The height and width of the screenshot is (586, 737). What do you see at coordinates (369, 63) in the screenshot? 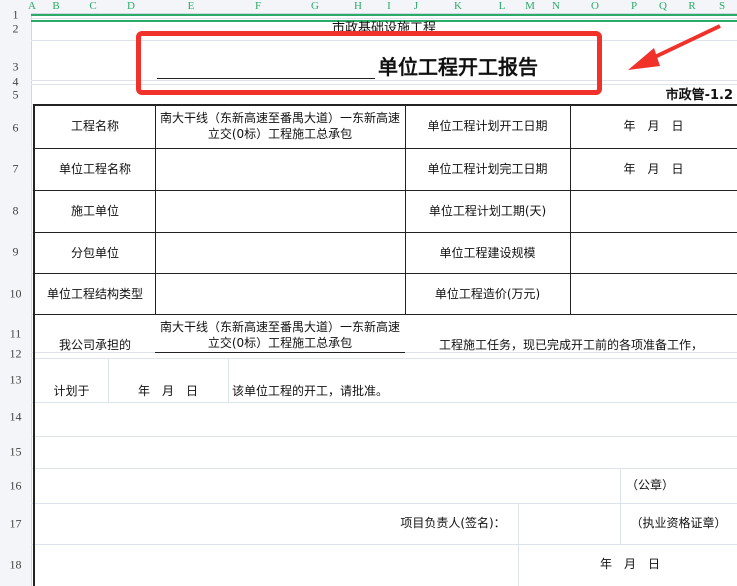
I see `red-highlight-box` at bounding box center [369, 63].